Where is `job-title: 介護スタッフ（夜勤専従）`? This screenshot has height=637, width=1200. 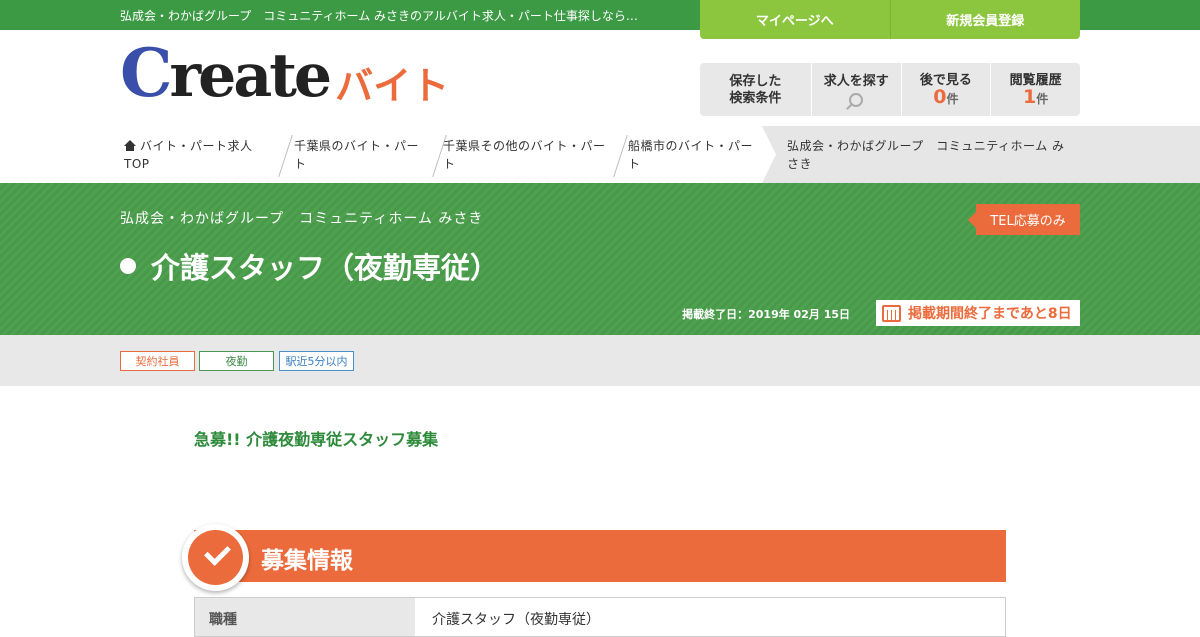 job-title: 介護スタッフ（夜勤専従） is located at coordinates (309, 266).